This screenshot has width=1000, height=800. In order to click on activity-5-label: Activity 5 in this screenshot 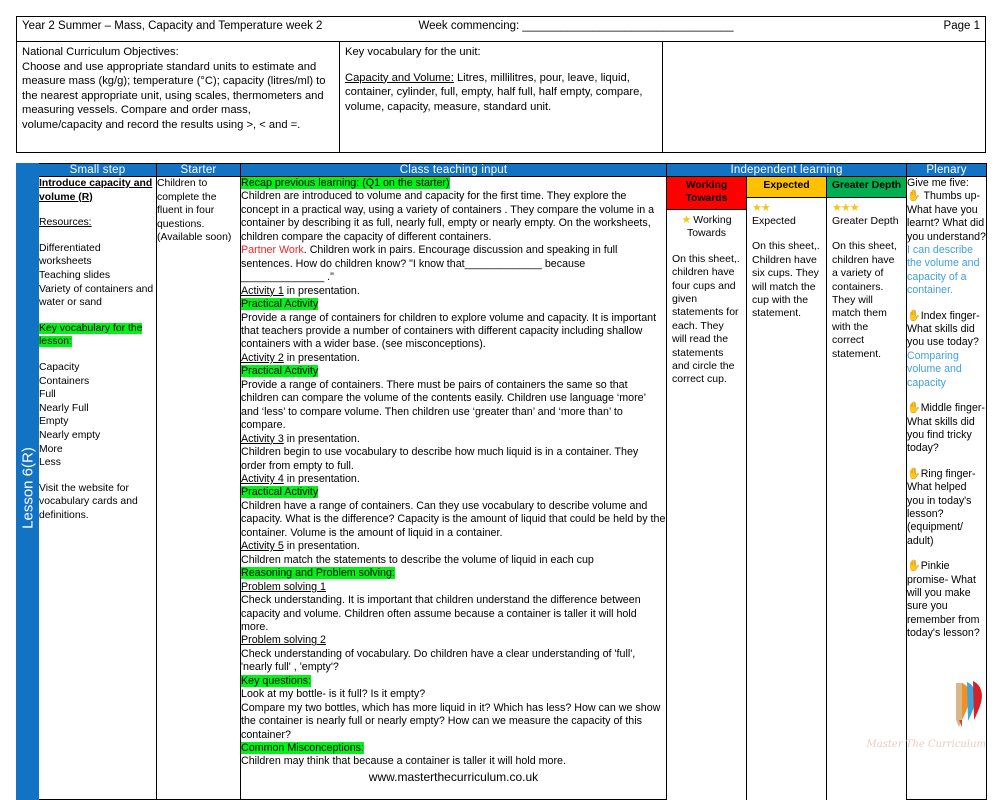, I will do `click(262, 546)`.